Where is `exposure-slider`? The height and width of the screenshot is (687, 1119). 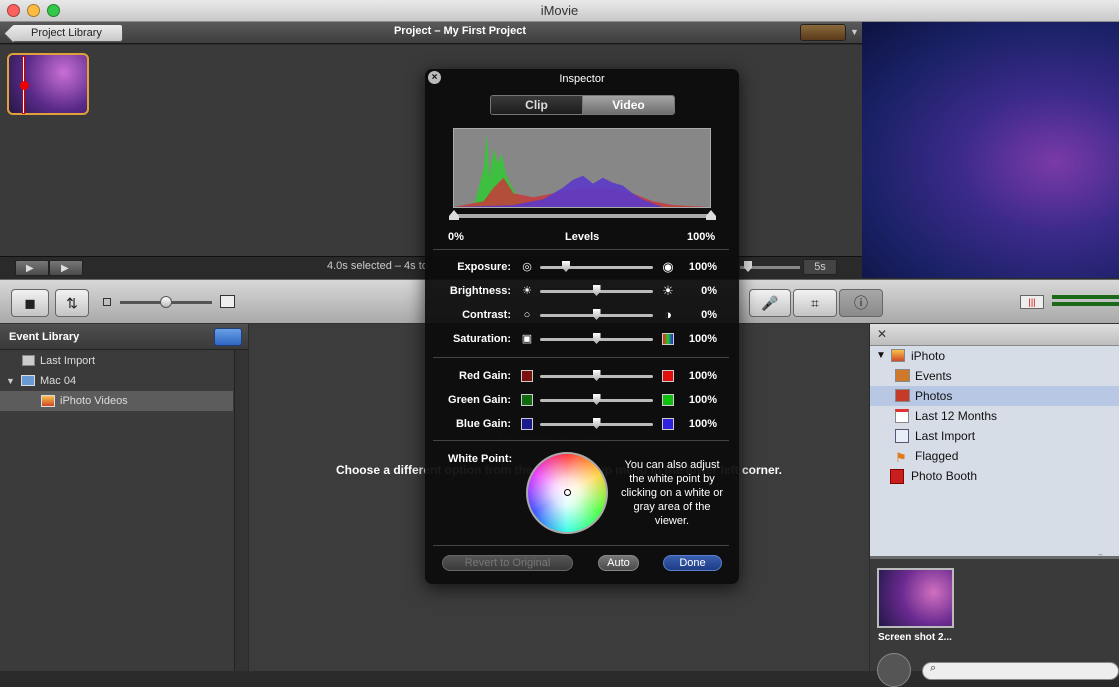
exposure-slider is located at coordinates (596, 267).